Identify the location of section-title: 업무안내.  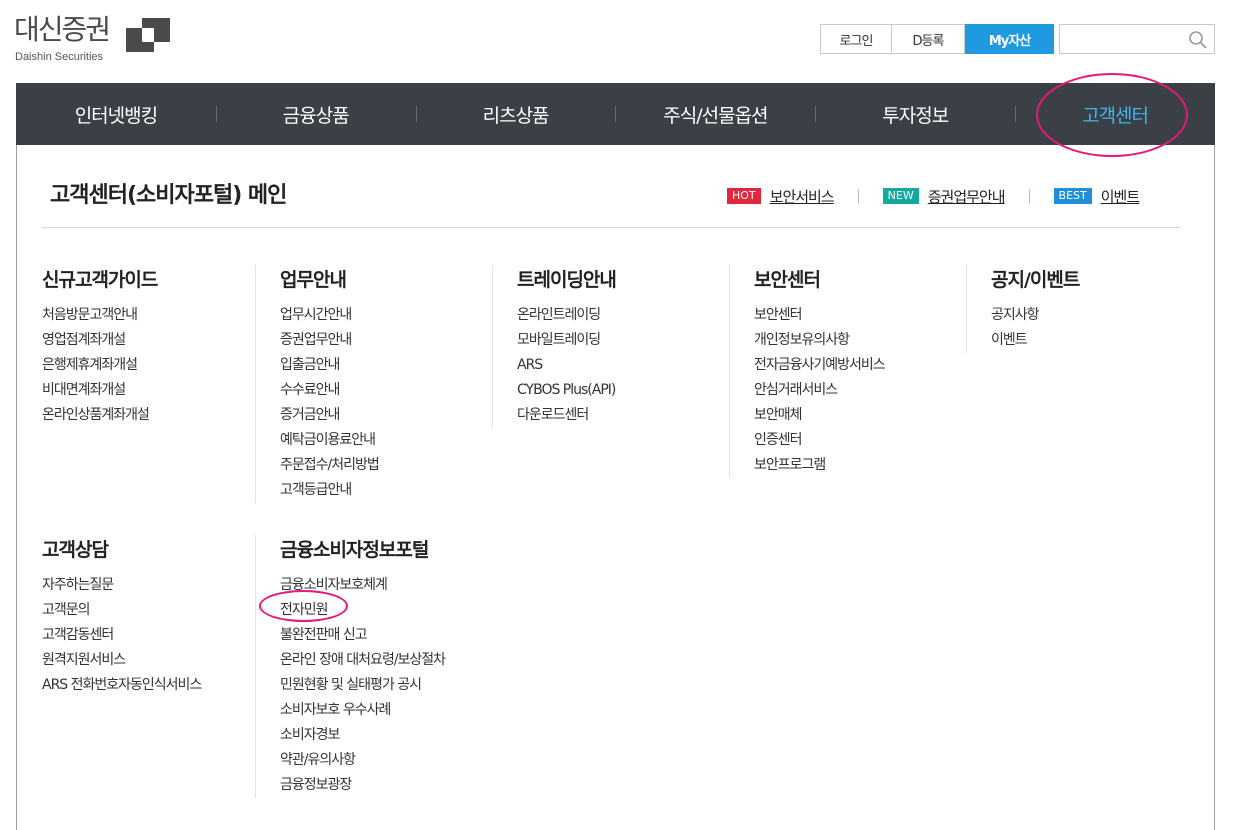
(386, 278).